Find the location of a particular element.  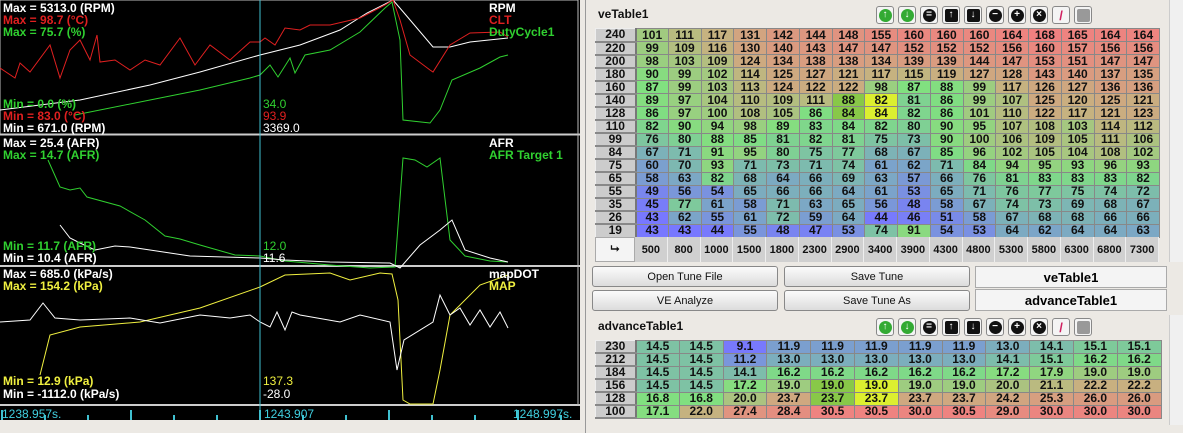

table-cell: 45 is located at coordinates (652, 204).